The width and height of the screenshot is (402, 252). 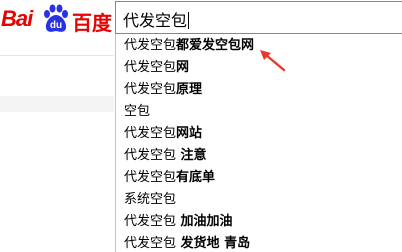 I want to click on suggestion-item: 代发空包 加油加油, so click(x=259, y=222).